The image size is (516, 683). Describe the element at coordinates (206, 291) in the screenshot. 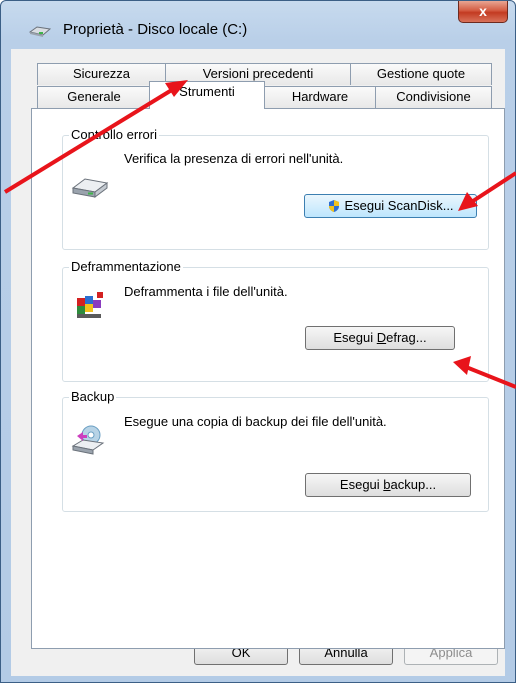

I see `defrag-description: Deframmenta i file dell'unità.` at that location.